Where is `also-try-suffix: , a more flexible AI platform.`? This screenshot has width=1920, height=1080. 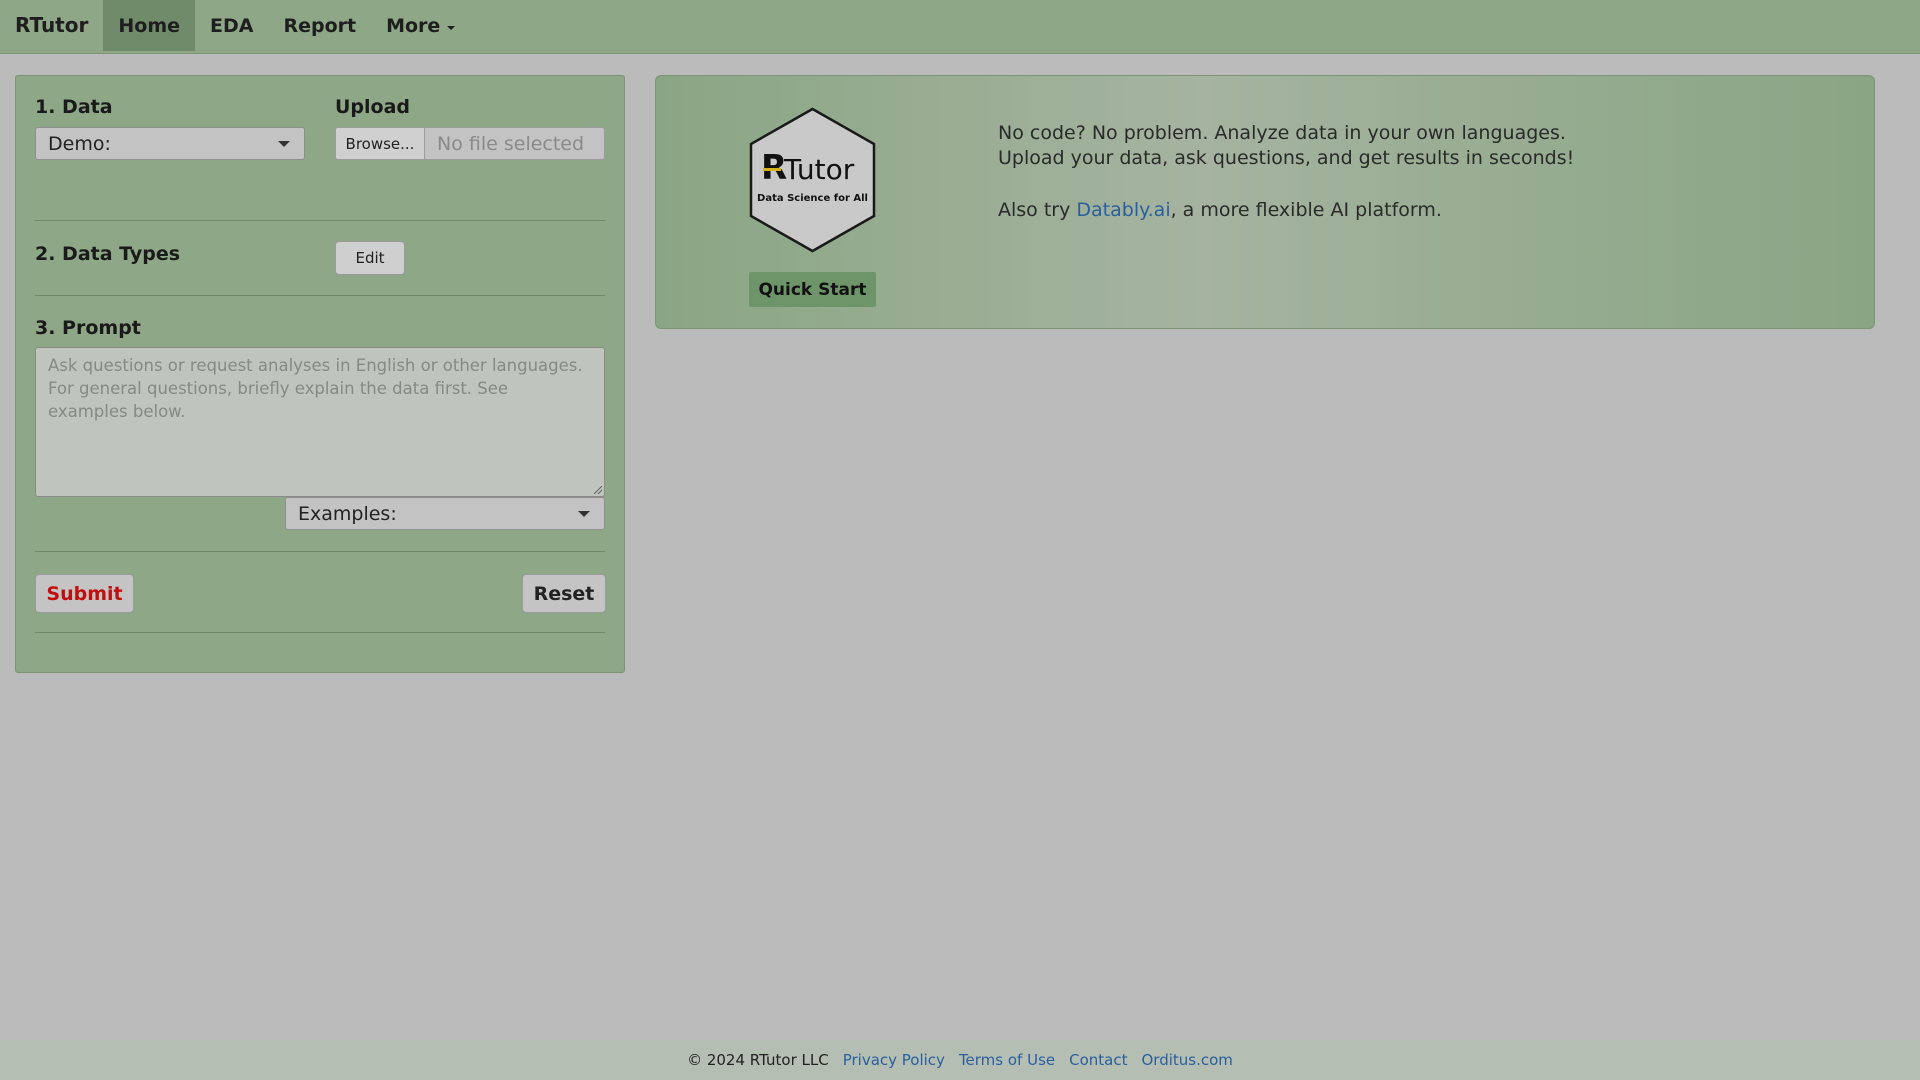
also-try-suffix: , a more flexible AI platform. is located at coordinates (1306, 210).